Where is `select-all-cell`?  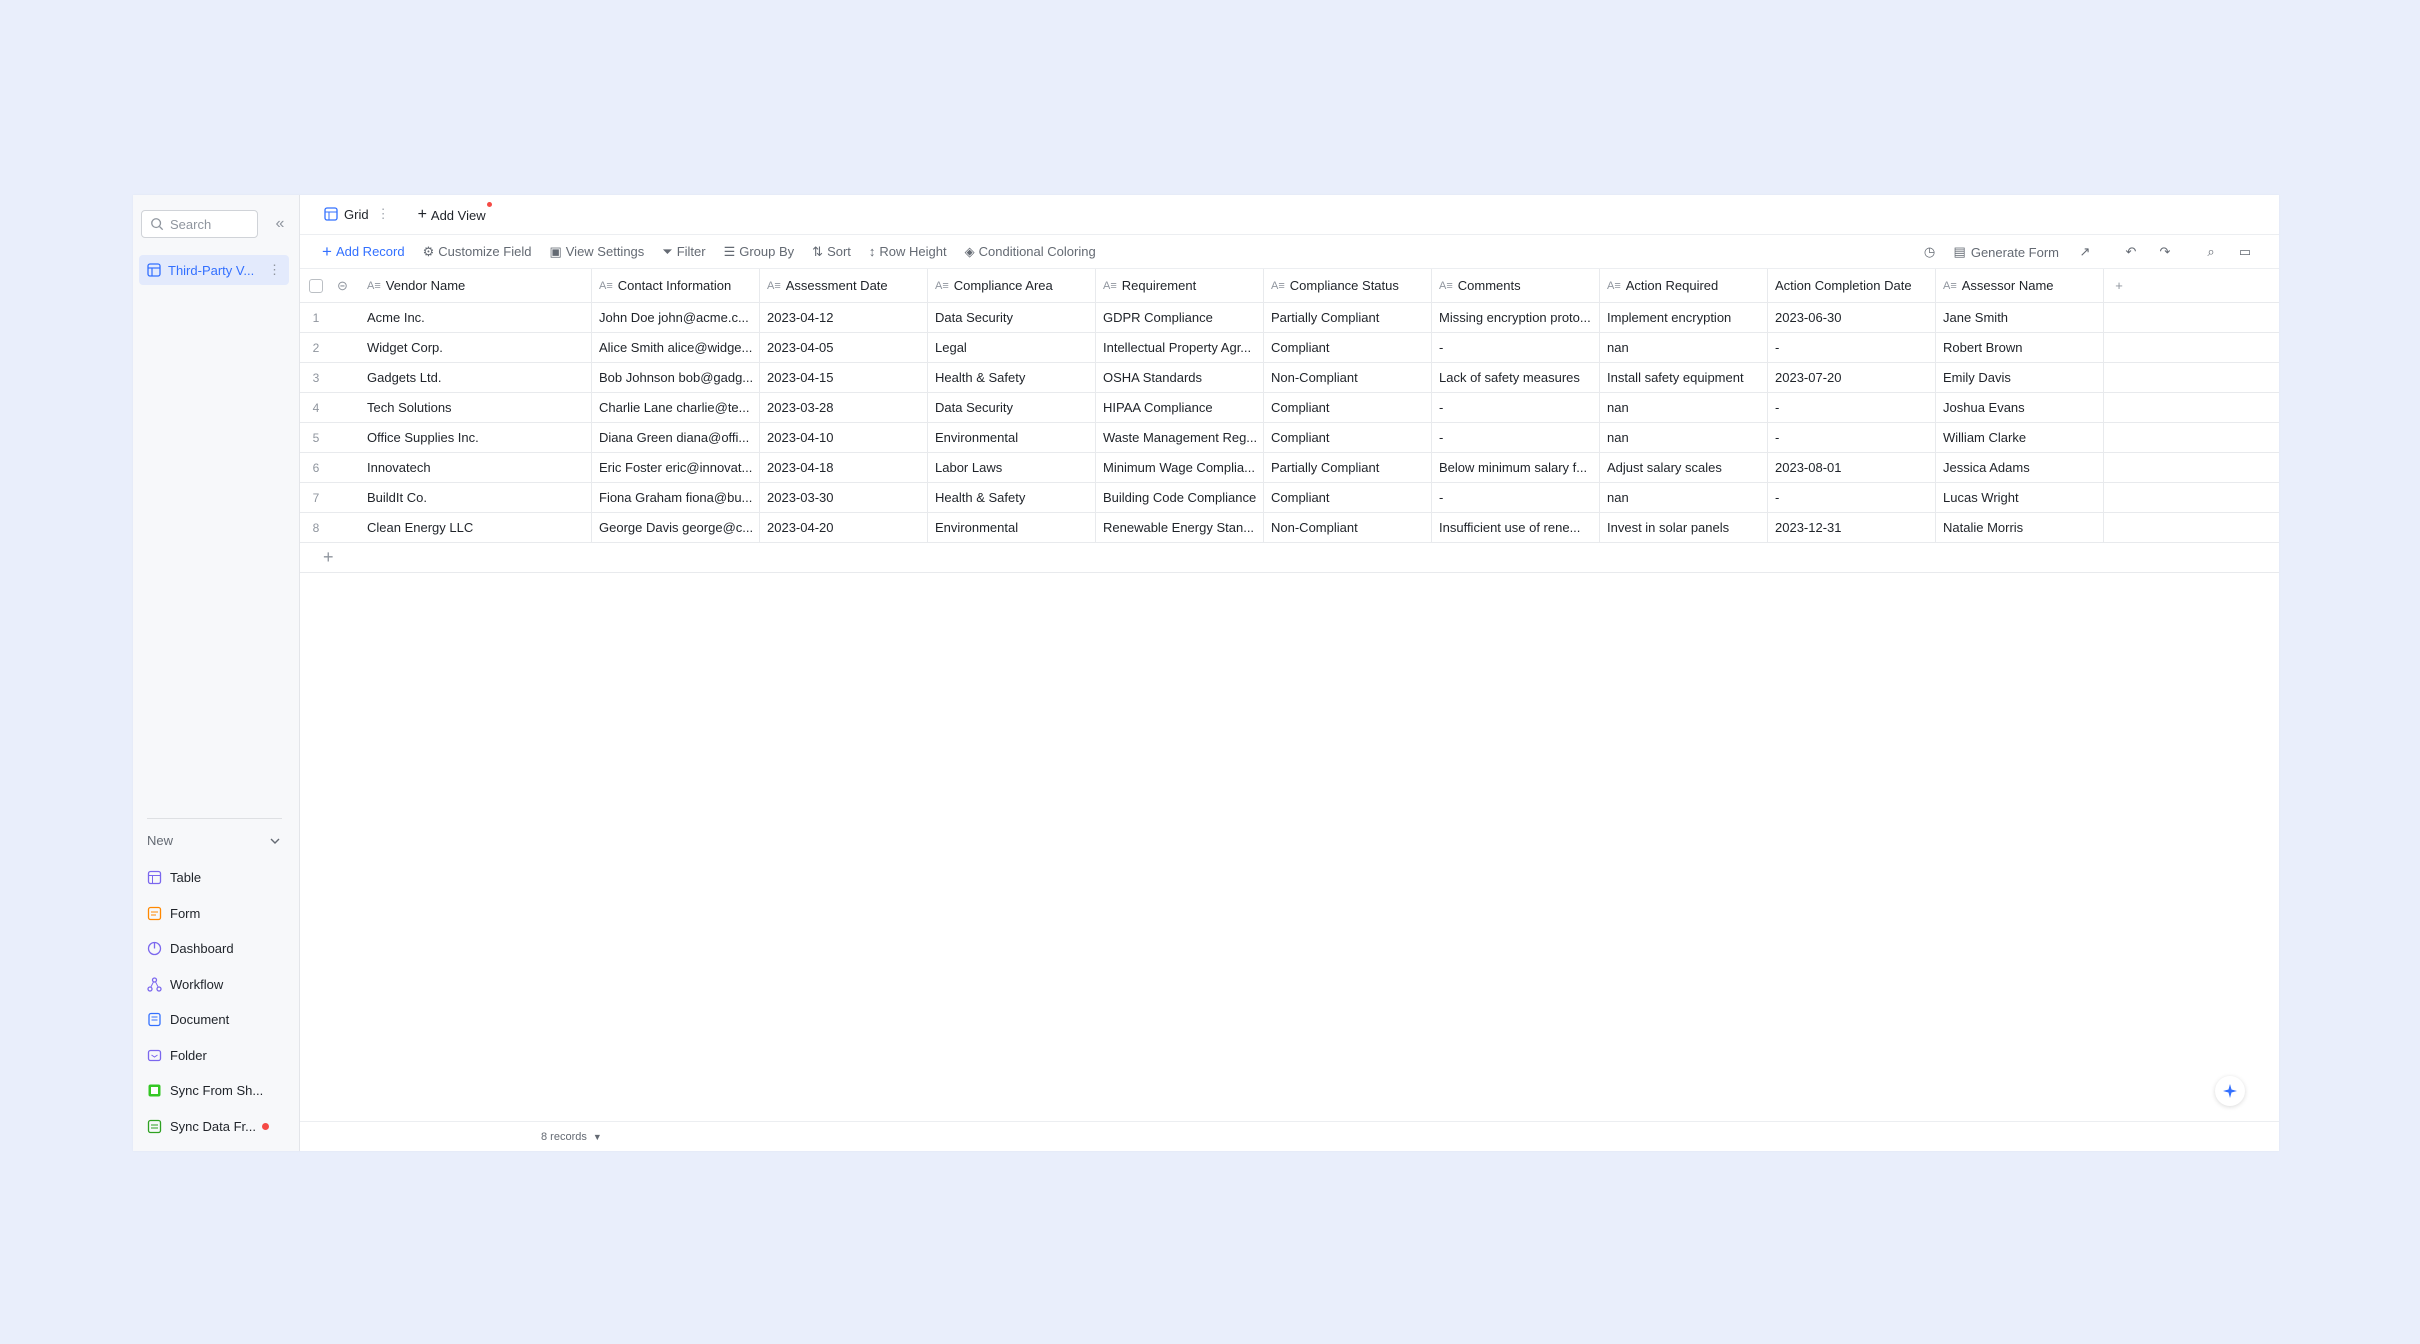 select-all-cell is located at coordinates (316, 285).